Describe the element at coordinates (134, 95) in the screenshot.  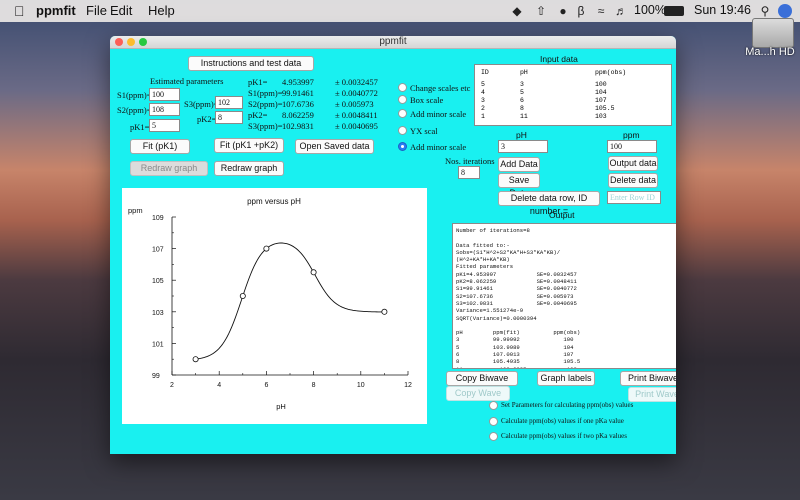
I see `s1-label: S1(ppm)=` at that location.